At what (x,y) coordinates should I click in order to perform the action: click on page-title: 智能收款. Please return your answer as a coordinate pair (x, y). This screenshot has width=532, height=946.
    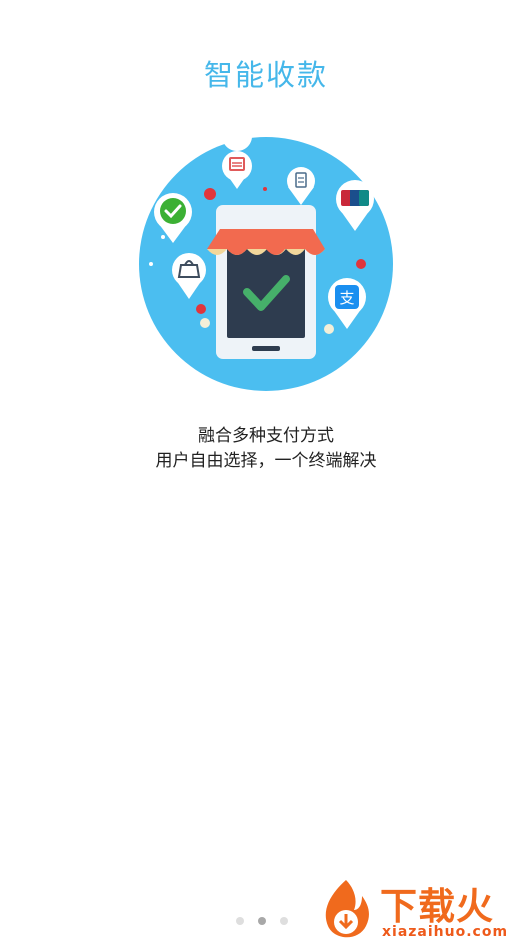
    Looking at the image, I should click on (265, 75).